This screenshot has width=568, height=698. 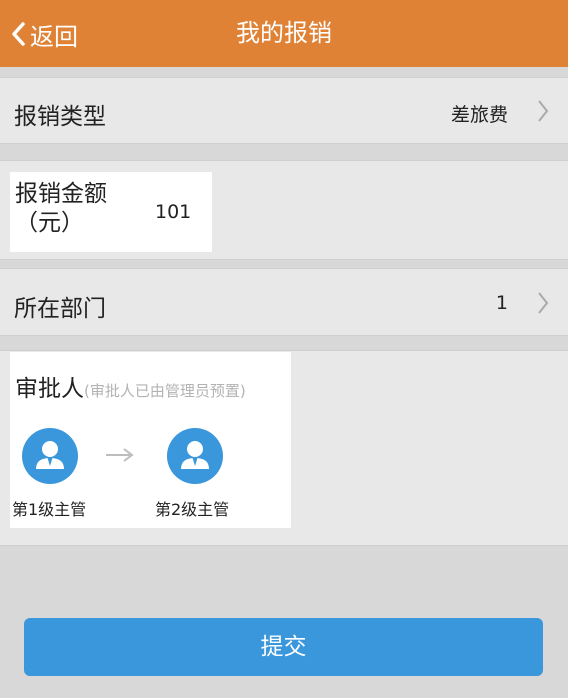 What do you see at coordinates (49, 509) in the screenshot?
I see `approver-level-1: 第1级主管` at bounding box center [49, 509].